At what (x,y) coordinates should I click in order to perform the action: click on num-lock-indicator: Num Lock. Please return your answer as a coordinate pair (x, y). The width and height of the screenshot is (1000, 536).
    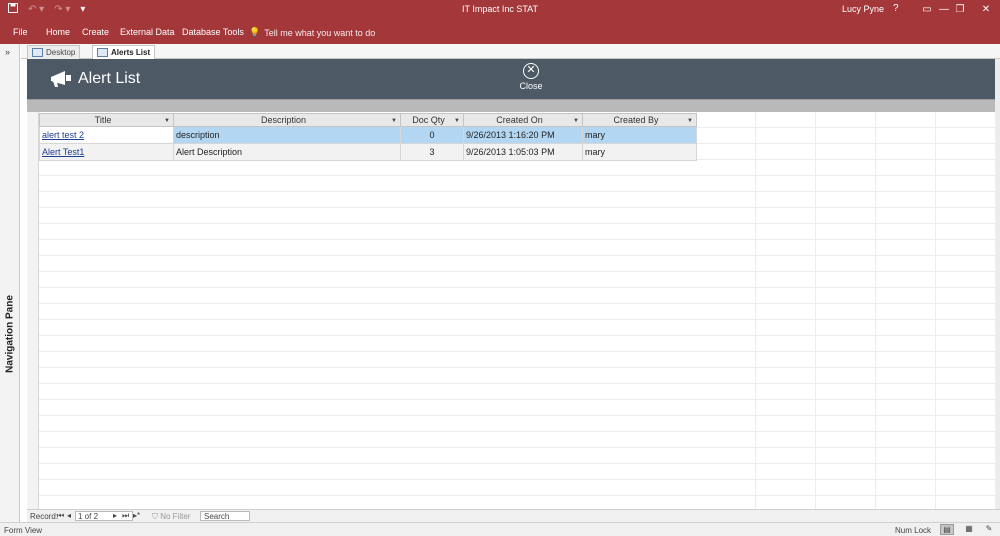
    Looking at the image, I should click on (913, 530).